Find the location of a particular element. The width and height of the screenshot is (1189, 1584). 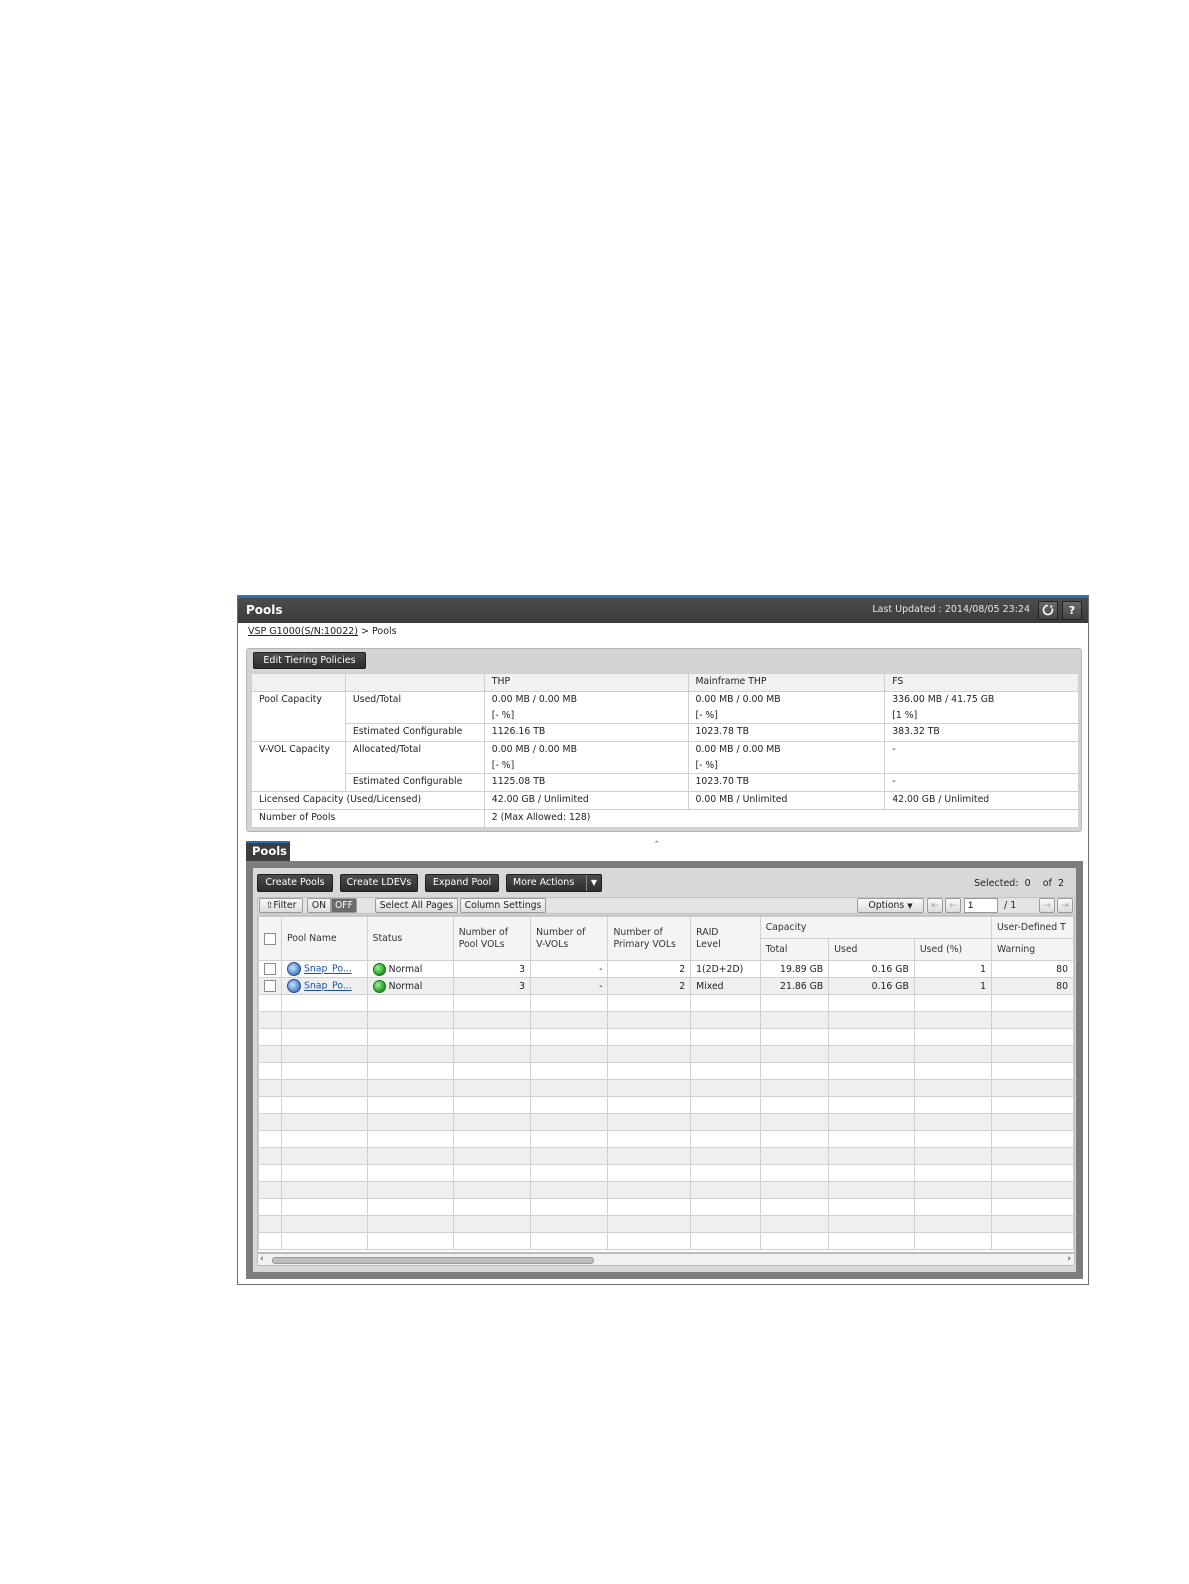

refresh-icon is located at coordinates (1048, 610).